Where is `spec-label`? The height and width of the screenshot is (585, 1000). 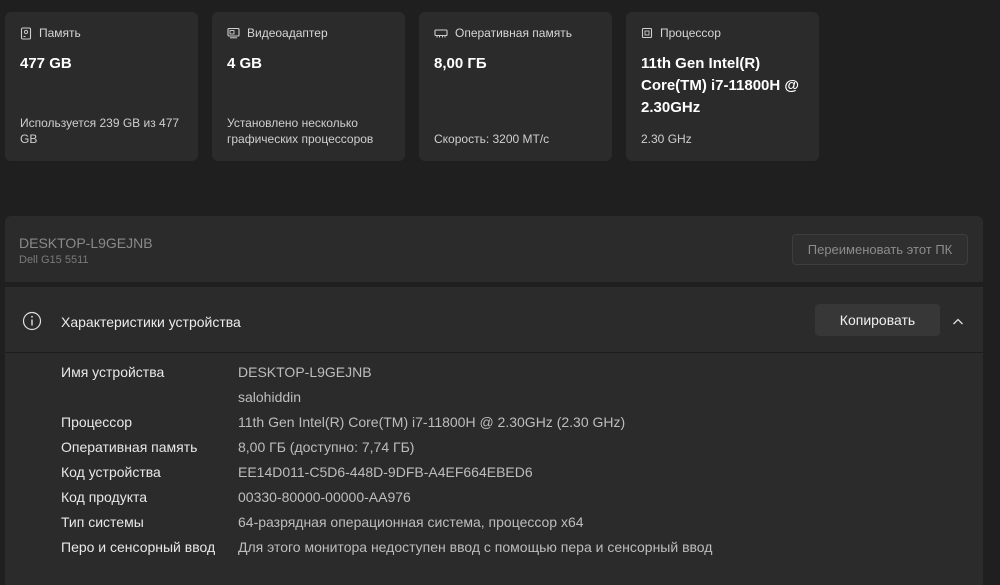
spec-label is located at coordinates (149, 400).